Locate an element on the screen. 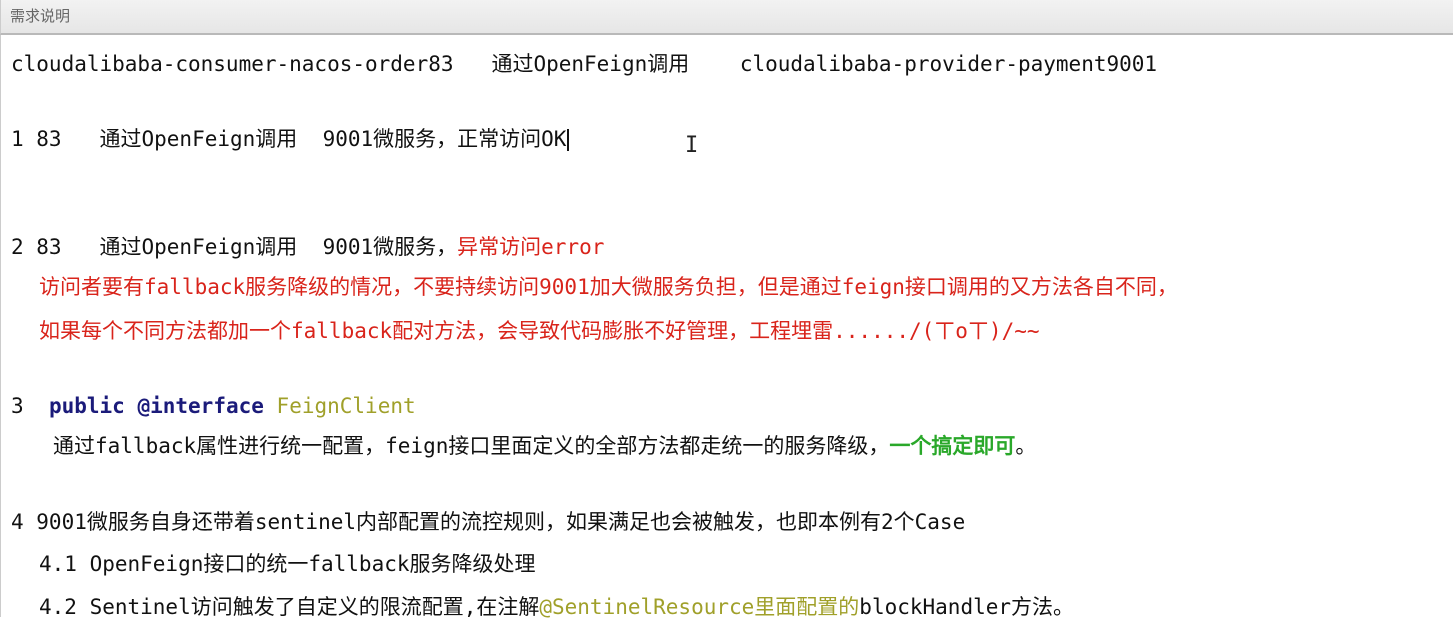 Image resolution: width=1453 pixels, height=621 pixels. via-text: 通过OpenFeign调用 is located at coordinates (590, 64).